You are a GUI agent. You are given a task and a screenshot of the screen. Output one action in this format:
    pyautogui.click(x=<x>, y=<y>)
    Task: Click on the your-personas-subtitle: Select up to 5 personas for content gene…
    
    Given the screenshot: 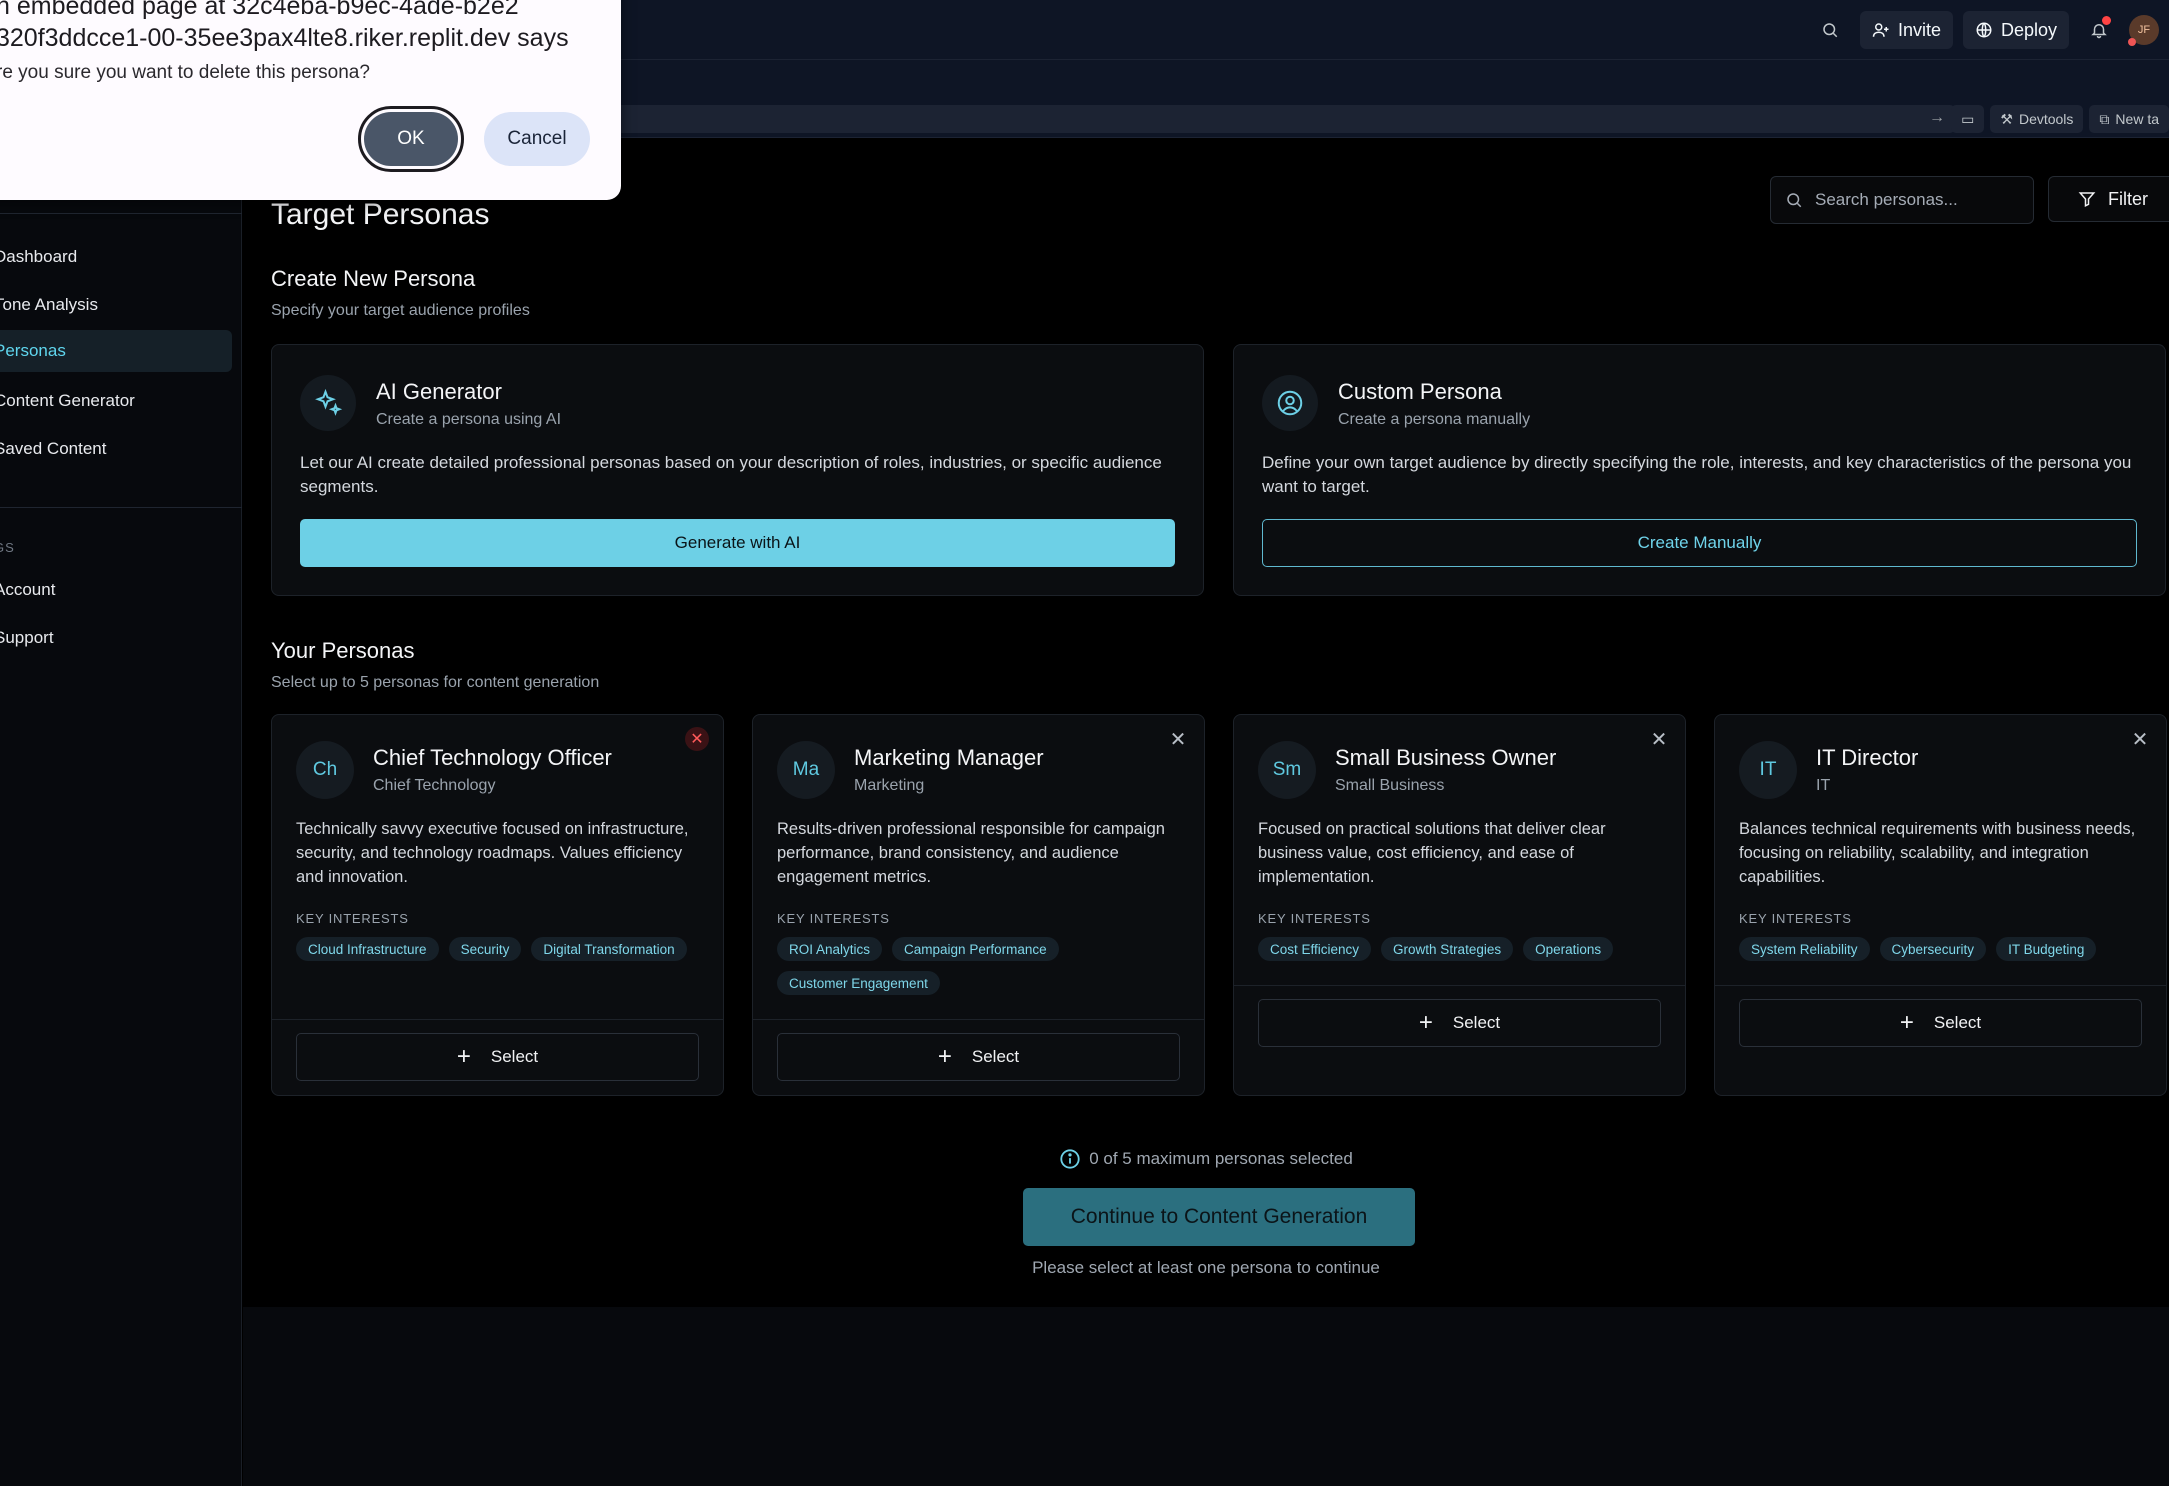 What is the action you would take?
    pyautogui.click(x=435, y=682)
    